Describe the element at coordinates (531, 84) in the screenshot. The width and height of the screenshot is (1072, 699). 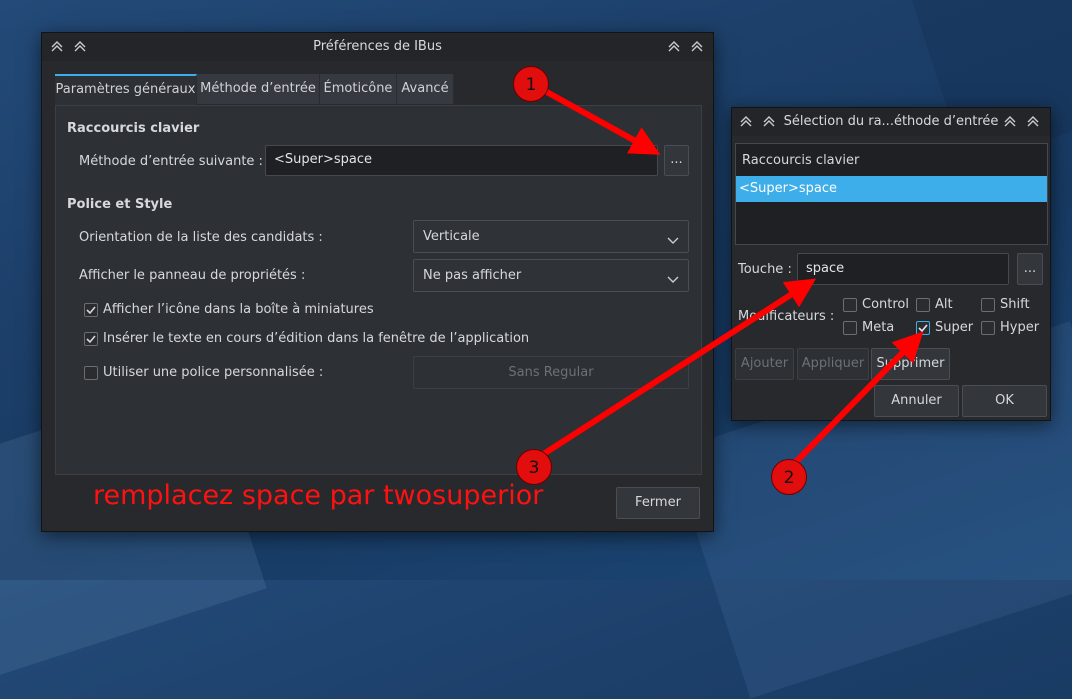
I see `step-1-marker: 1` at that location.